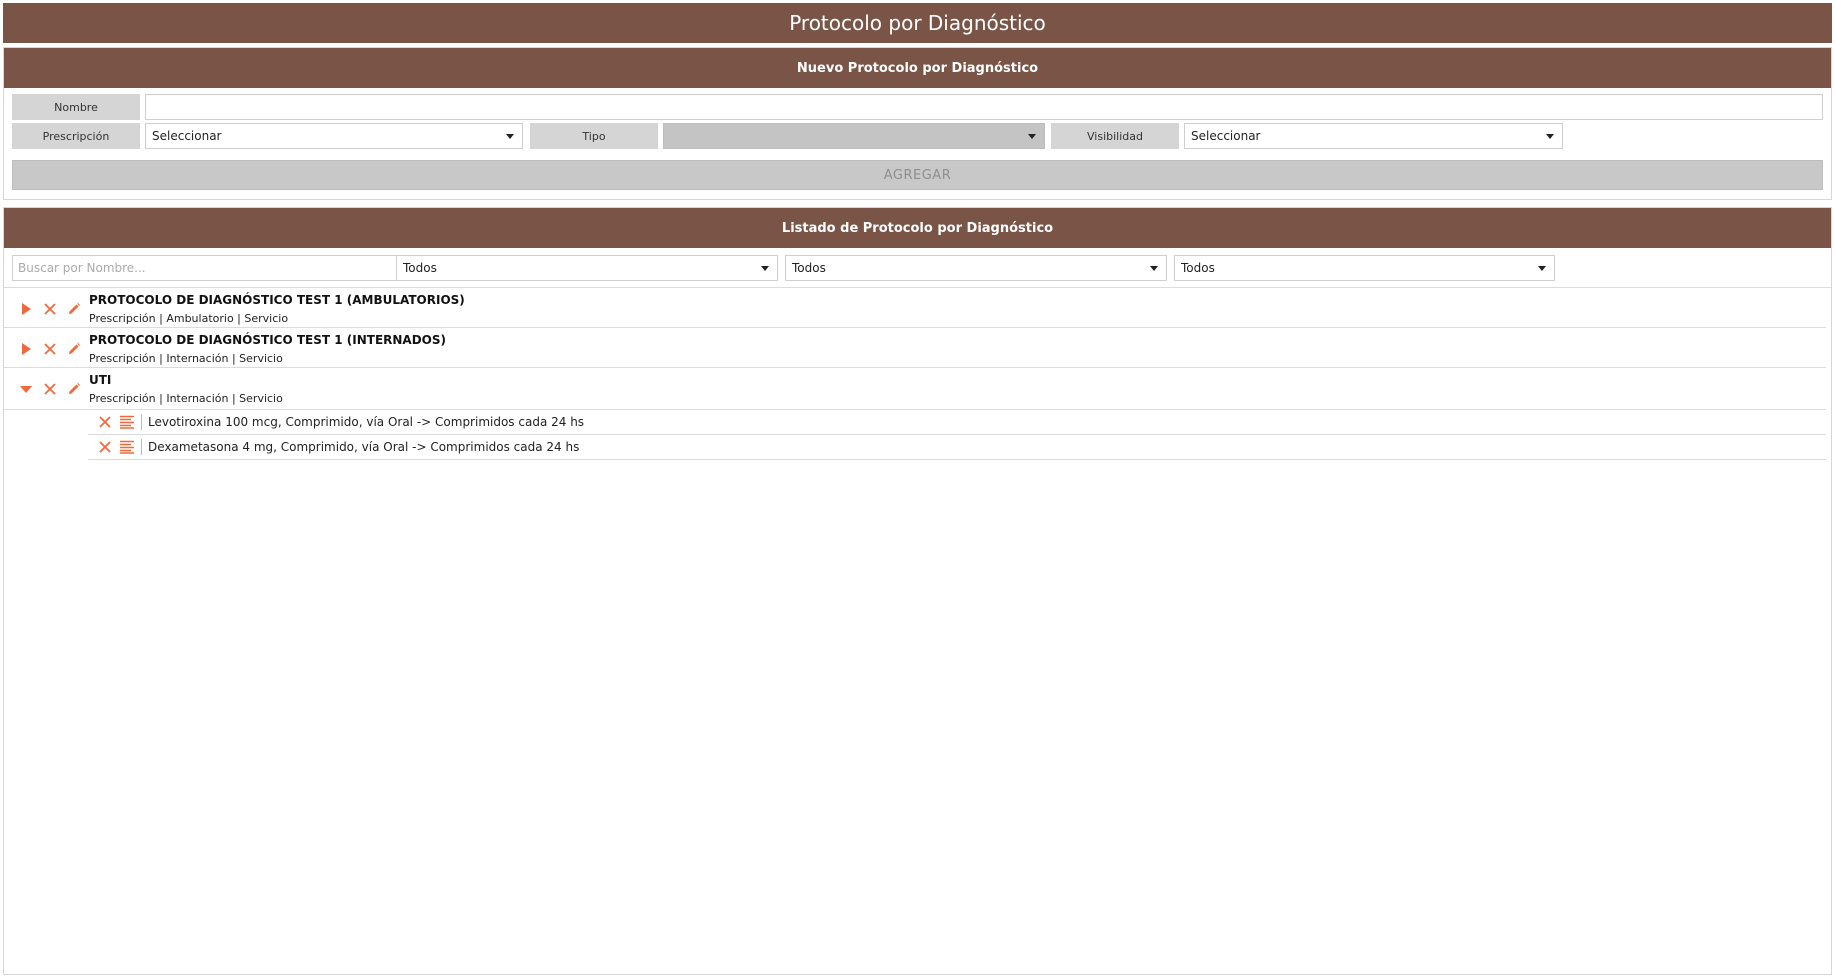 This screenshot has height=978, width=1835. What do you see at coordinates (76, 107) in the screenshot?
I see `nombre-label: Nombre` at bounding box center [76, 107].